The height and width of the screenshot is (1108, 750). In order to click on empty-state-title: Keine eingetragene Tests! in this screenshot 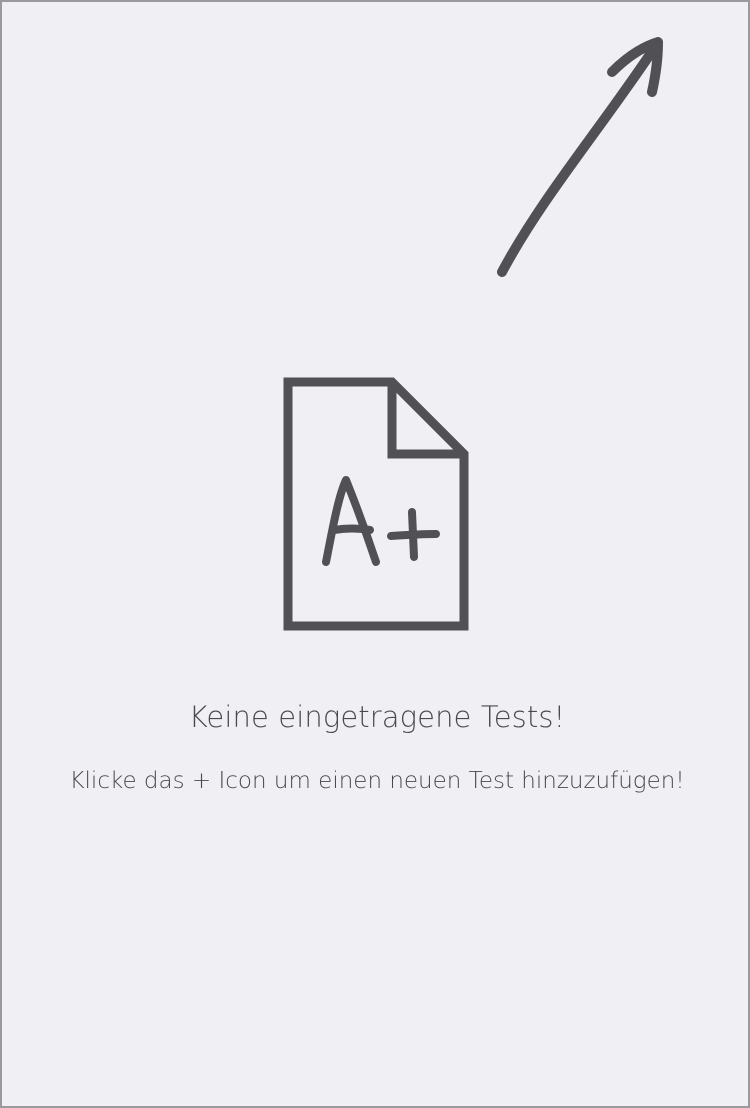, I will do `click(377, 717)`.